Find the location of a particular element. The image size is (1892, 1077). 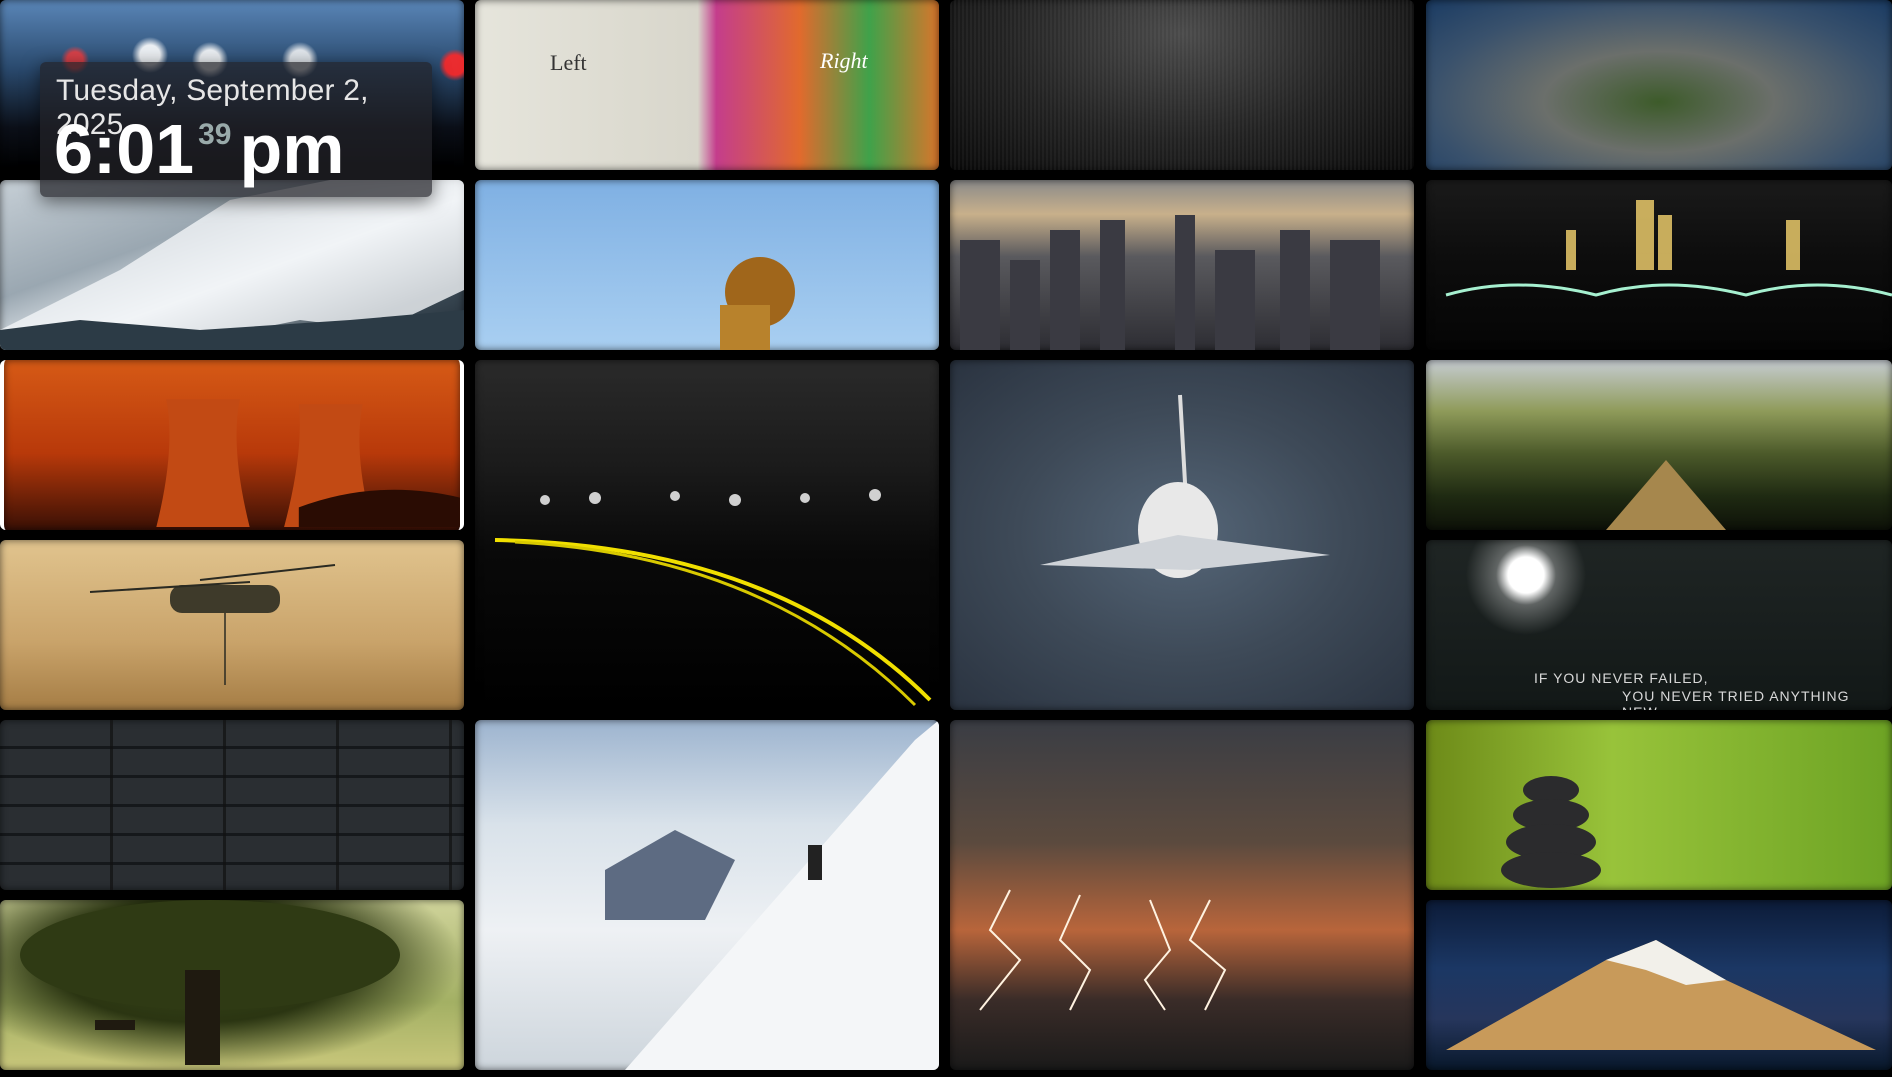

volcano-silhouette is located at coordinates (1661, 995).